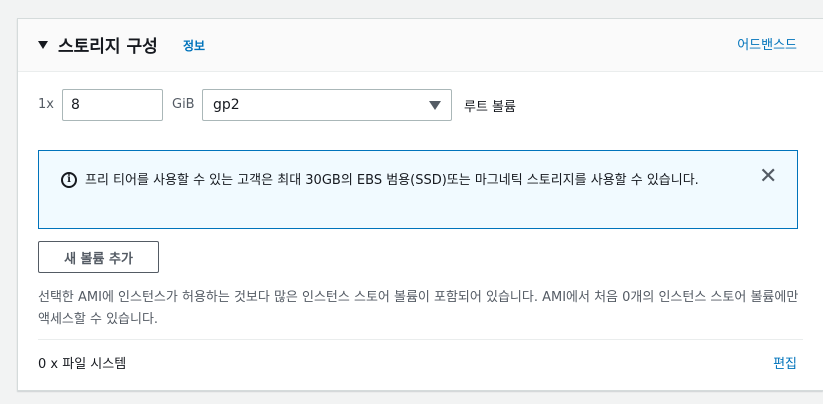  Describe the element at coordinates (327, 105) in the screenshot. I see `volume-type-select: gp2` at that location.